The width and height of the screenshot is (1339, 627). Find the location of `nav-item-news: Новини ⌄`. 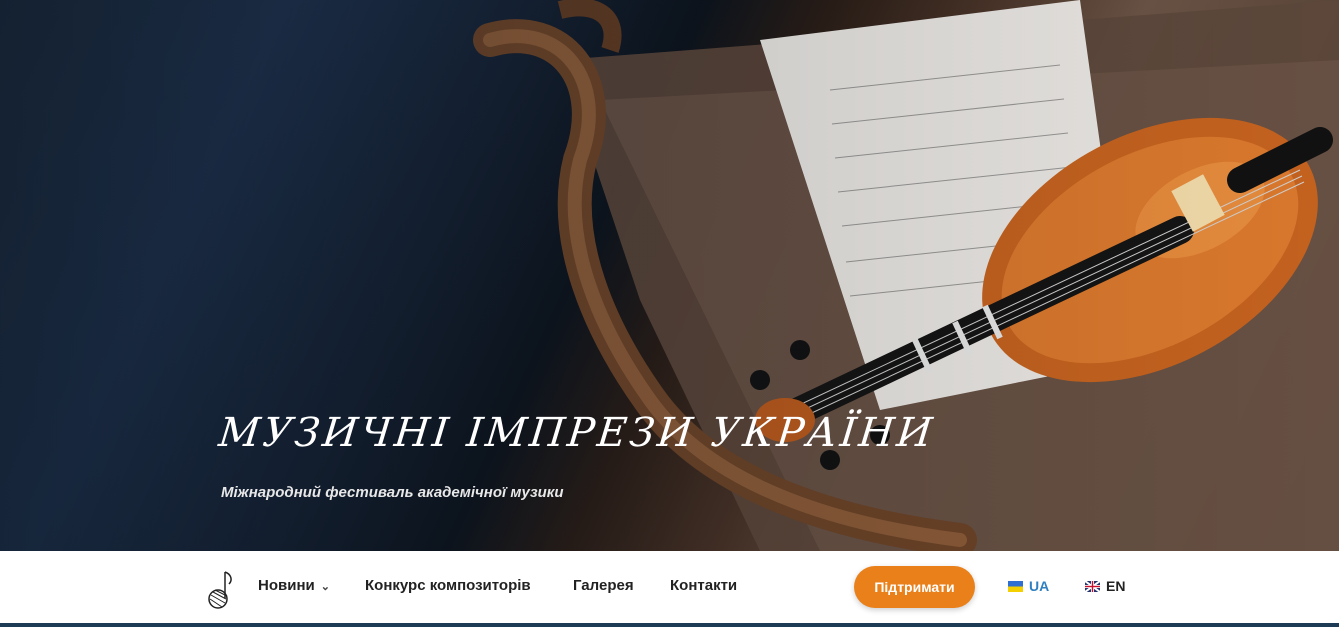

nav-item-news: Новини ⌄ is located at coordinates (294, 585).